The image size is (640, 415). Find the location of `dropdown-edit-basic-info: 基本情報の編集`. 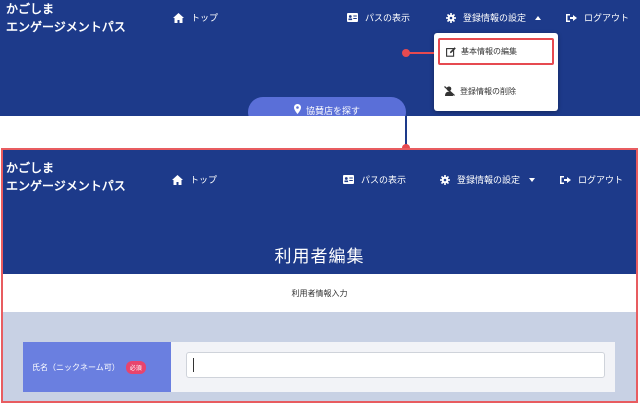

dropdown-edit-basic-info: 基本情報の編集 is located at coordinates (496, 51).